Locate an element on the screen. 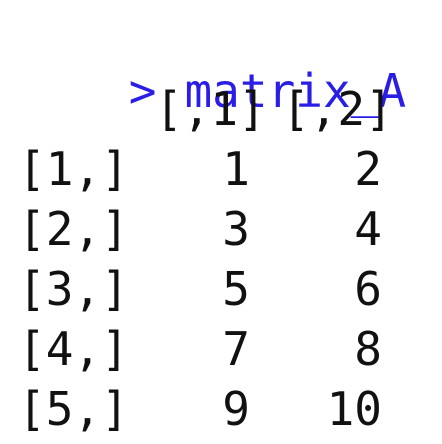 The width and height of the screenshot is (442, 444). matrix-cell: 5 is located at coordinates (236, 289).